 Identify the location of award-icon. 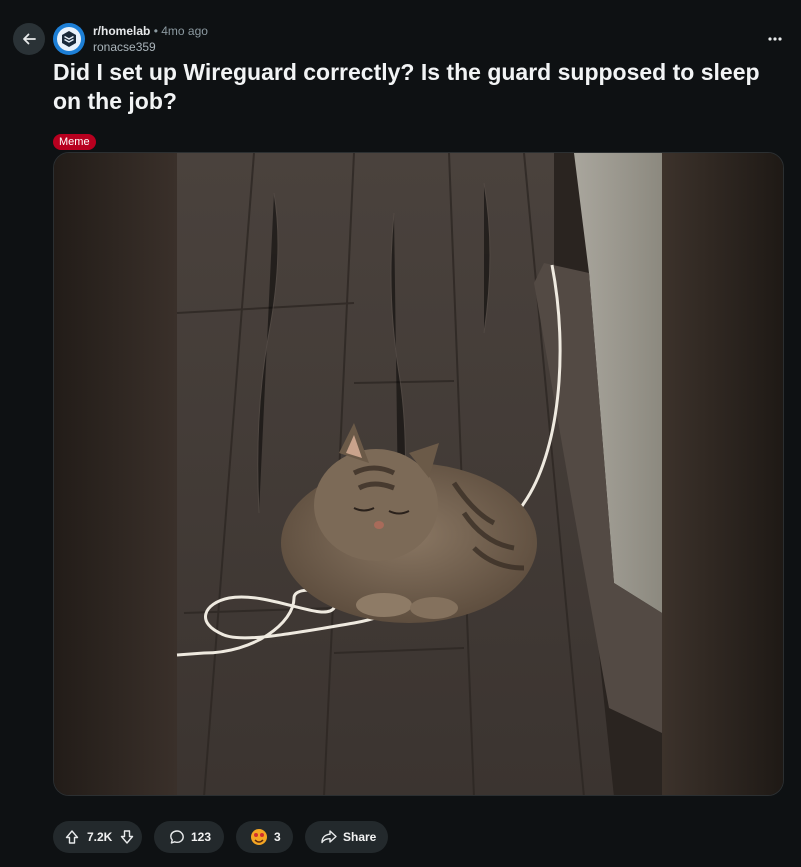
(259, 837).